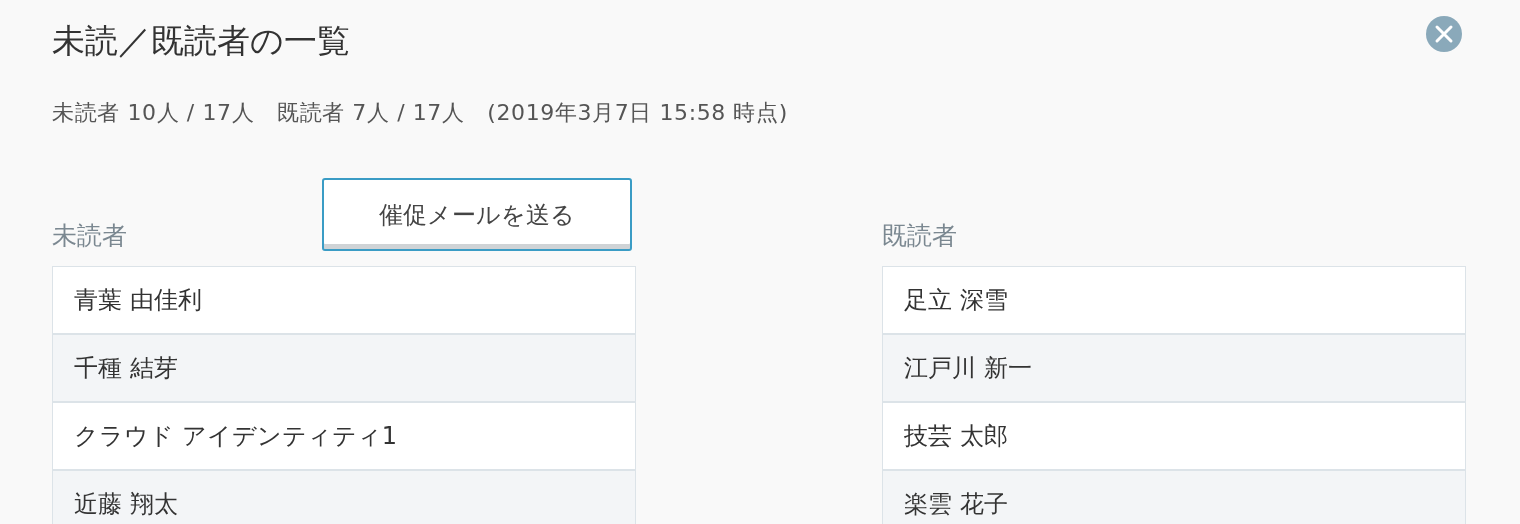 The height and width of the screenshot is (524, 1520). Describe the element at coordinates (90, 236) in the screenshot. I see `column-heading: 未読者` at that location.